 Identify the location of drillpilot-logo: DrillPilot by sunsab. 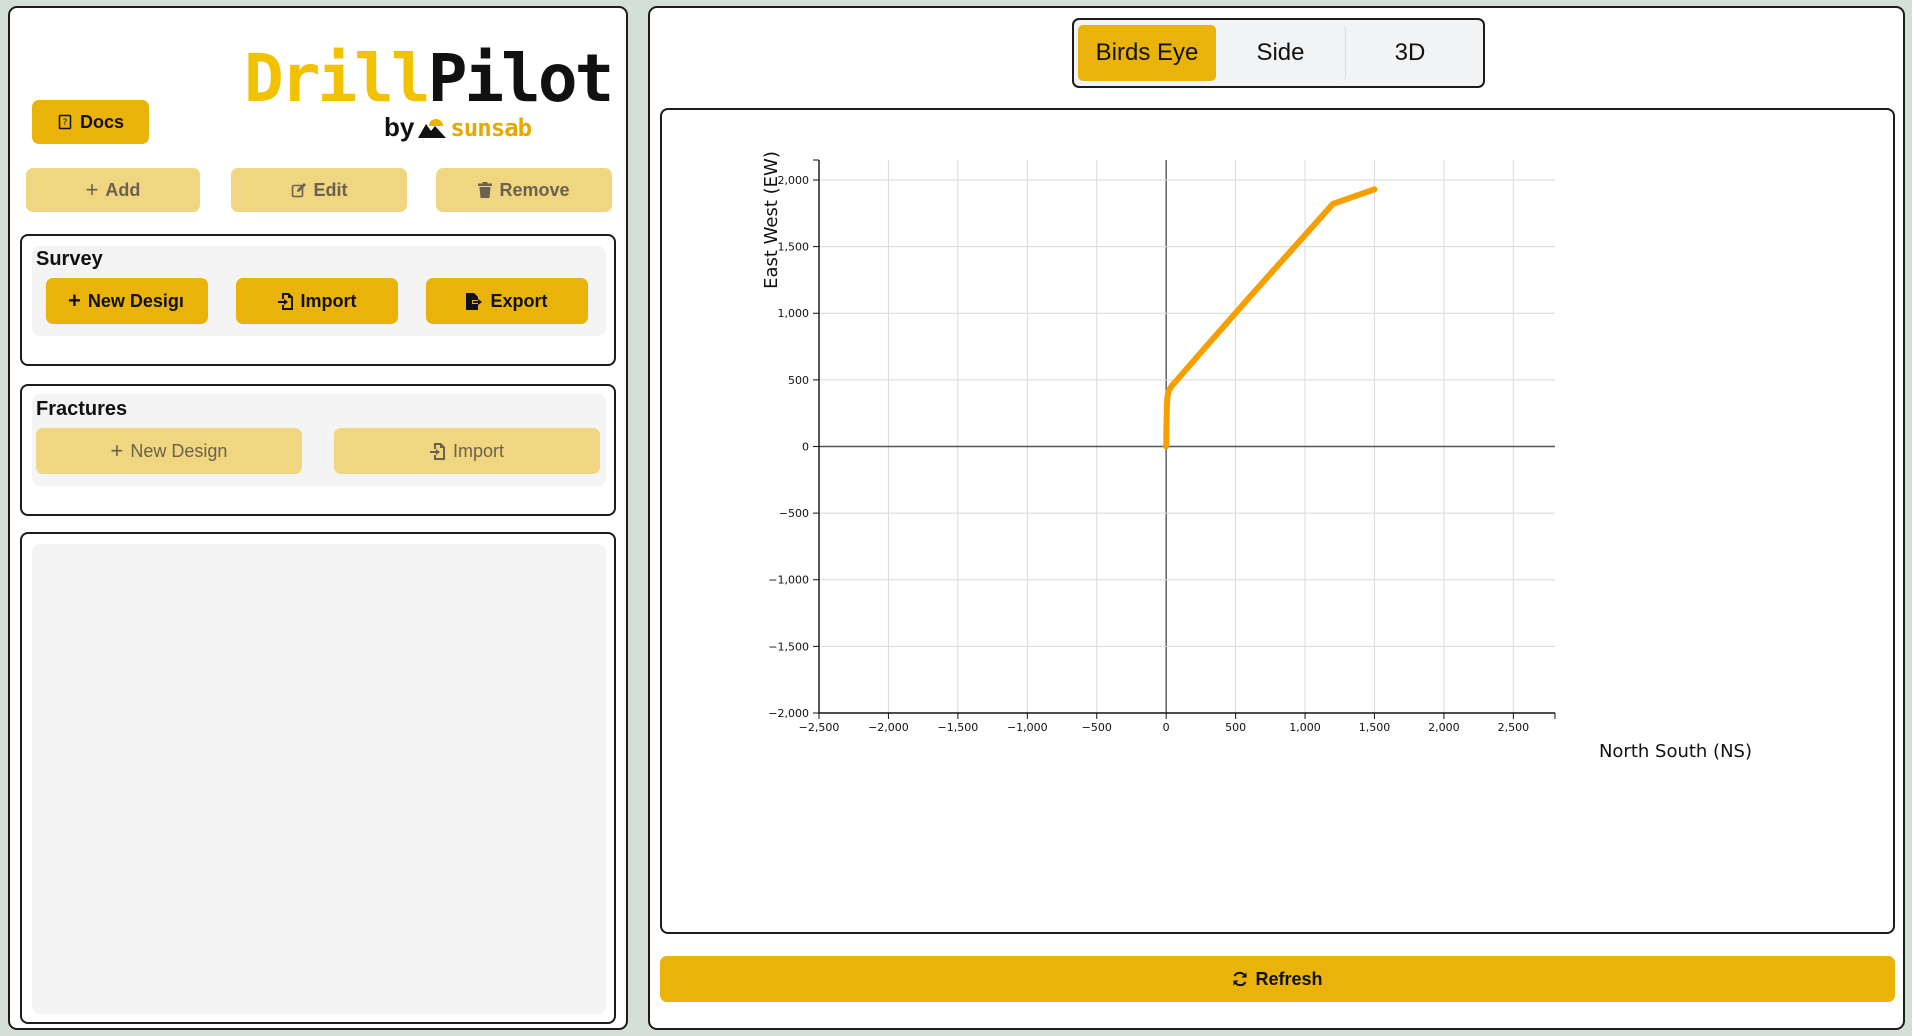
(429, 94).